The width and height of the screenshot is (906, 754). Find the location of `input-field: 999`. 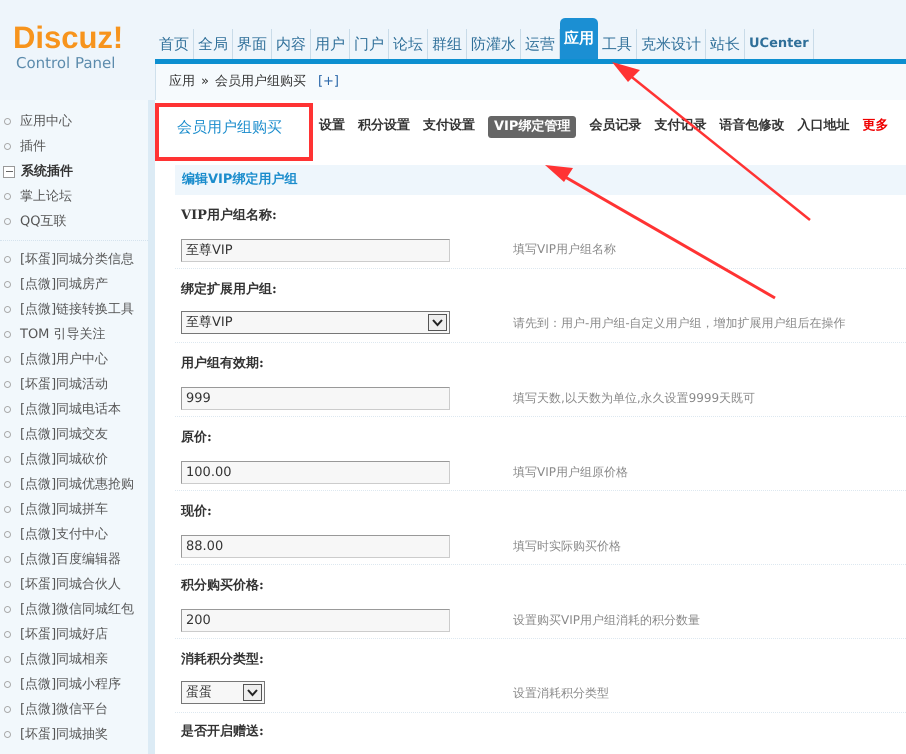

input-field: 999 is located at coordinates (315, 398).